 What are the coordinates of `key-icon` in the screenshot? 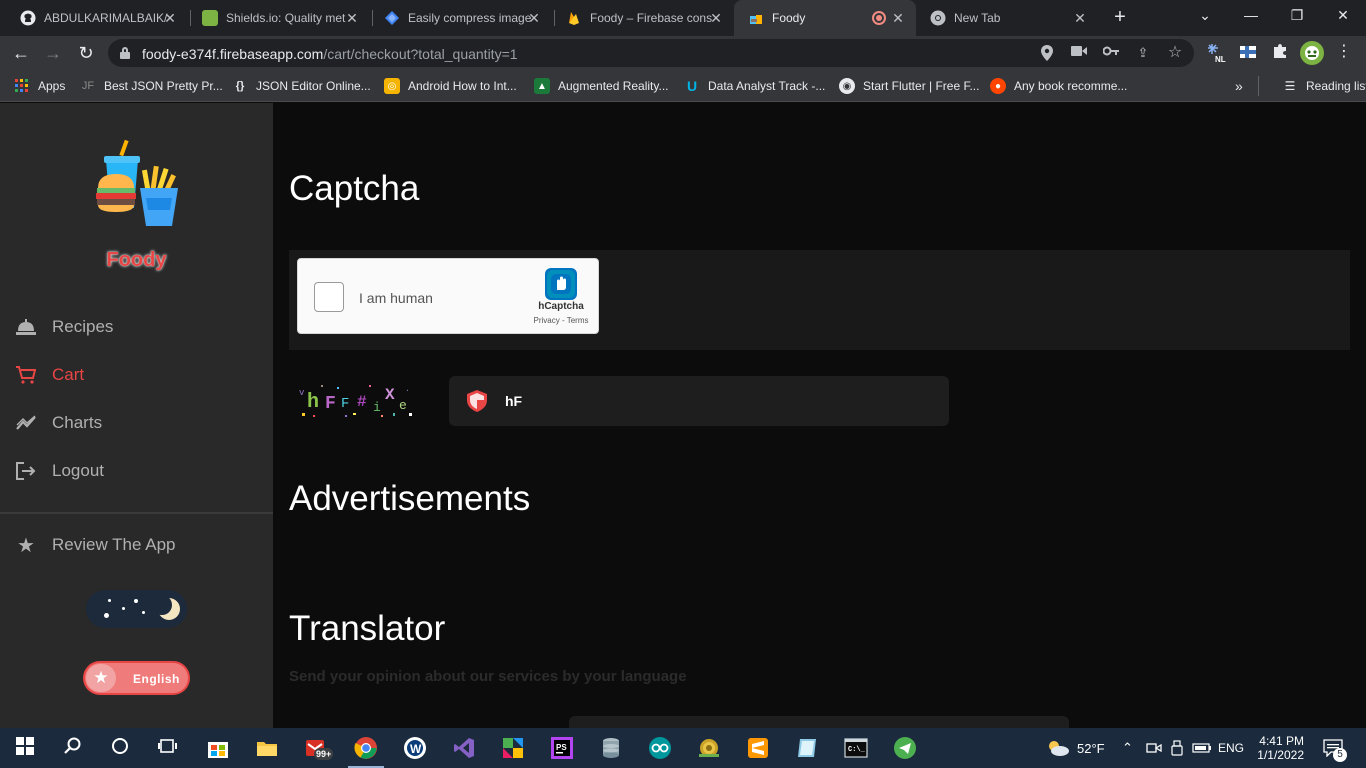 It's located at (1111, 53).